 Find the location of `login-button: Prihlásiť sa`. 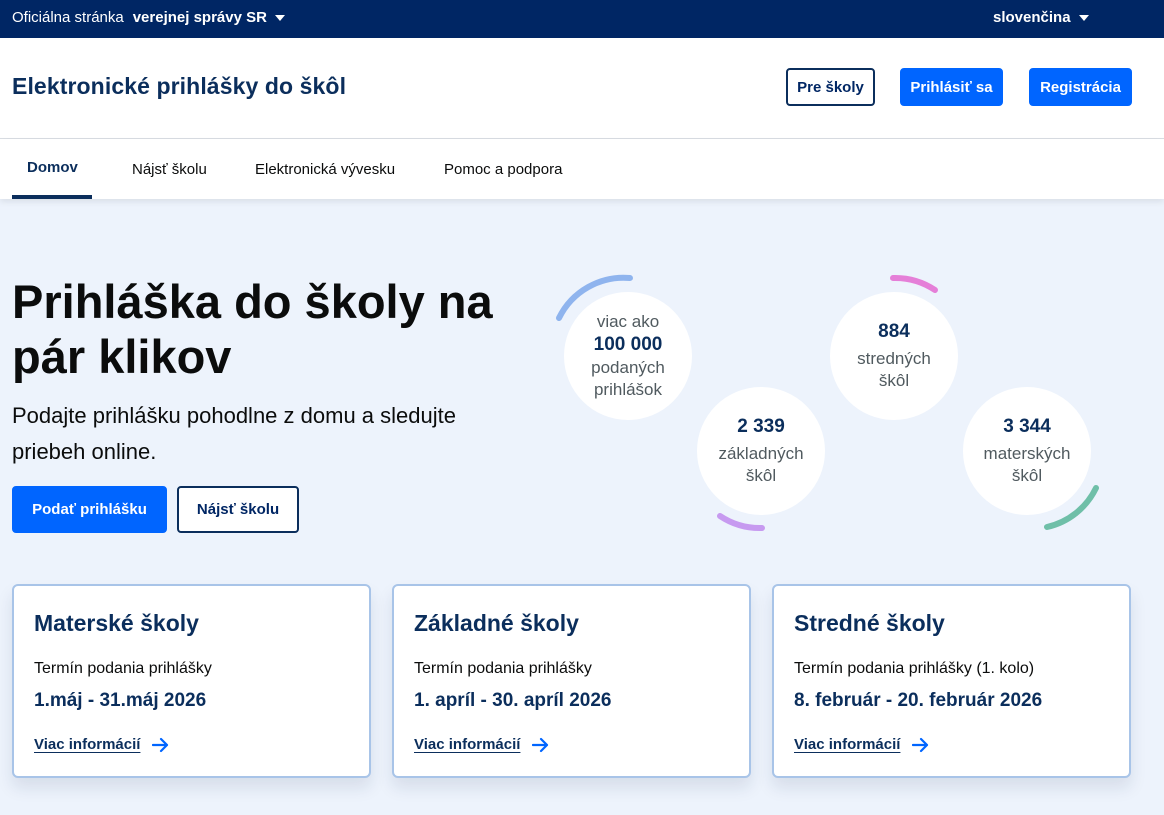

login-button: Prihlásiť sa is located at coordinates (951, 87).